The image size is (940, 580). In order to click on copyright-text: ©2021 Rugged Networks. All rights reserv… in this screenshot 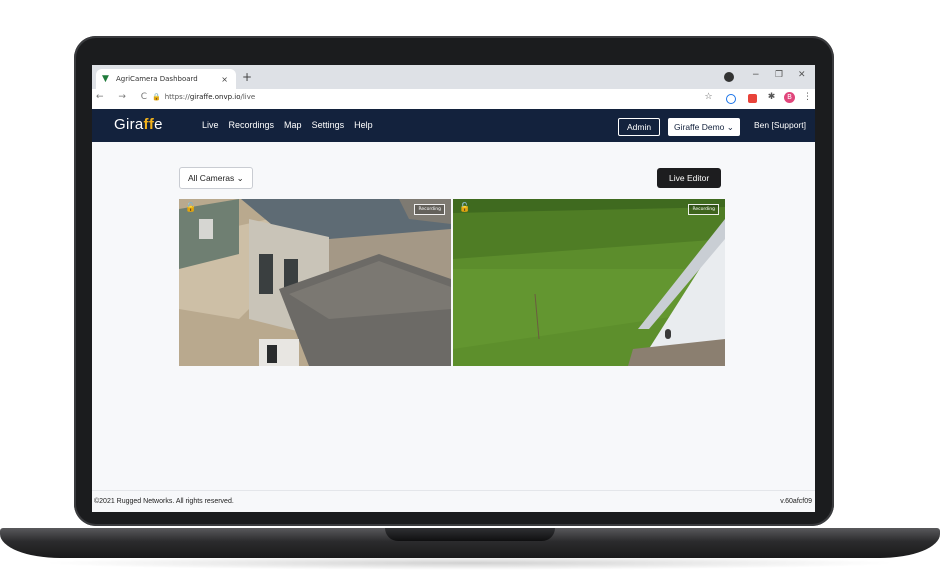, I will do `click(164, 501)`.